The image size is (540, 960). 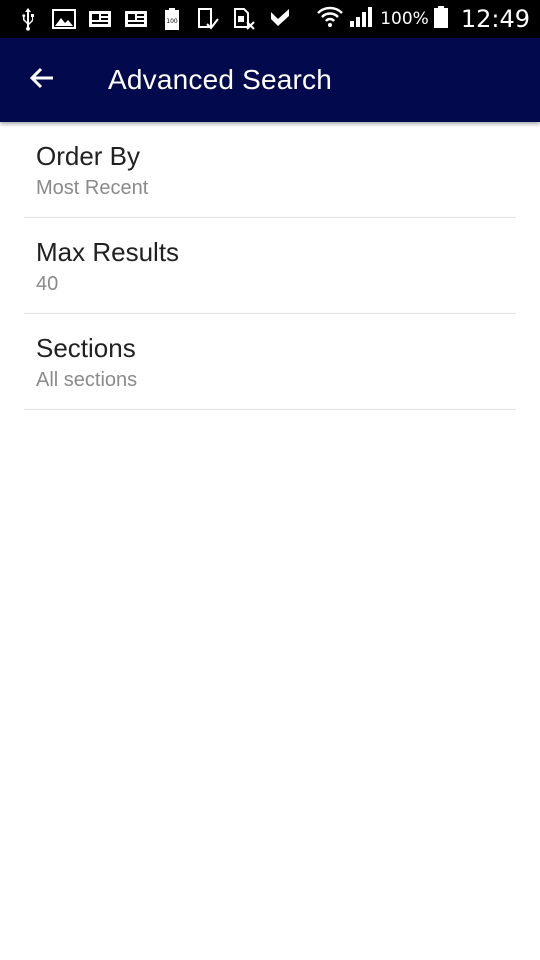 I want to click on arrow-left-icon, so click(x=42, y=80).